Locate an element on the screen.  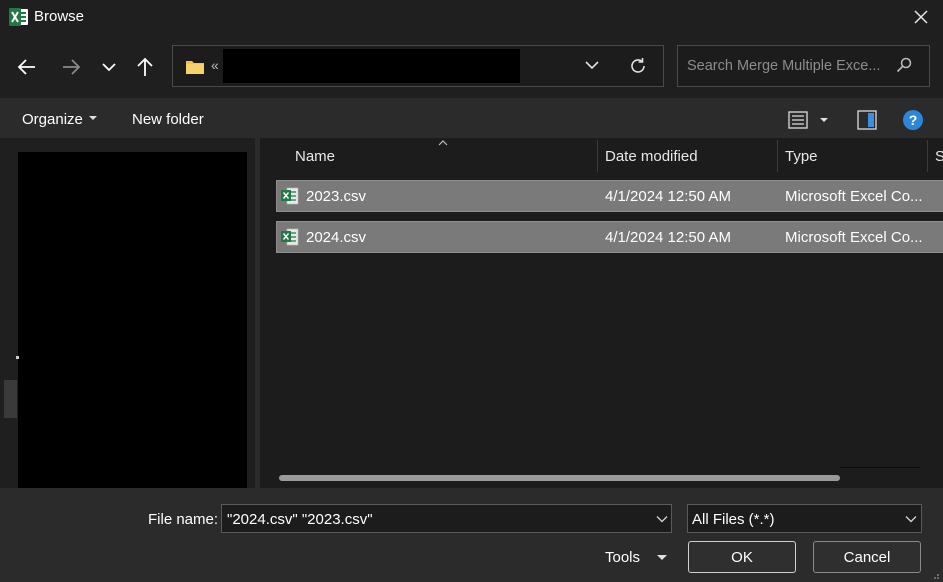
folder-icon is located at coordinates (195, 67).